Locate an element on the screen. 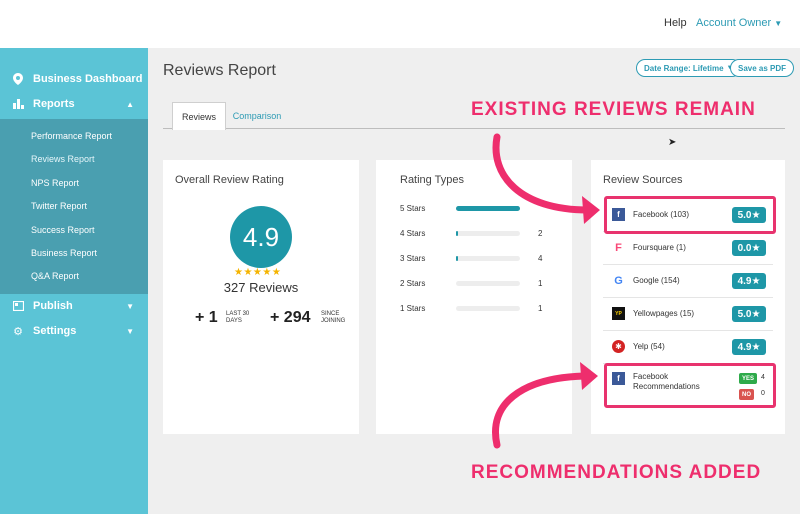 This screenshot has height=514, width=800. source-logo-icon: ✱ is located at coordinates (618, 346).